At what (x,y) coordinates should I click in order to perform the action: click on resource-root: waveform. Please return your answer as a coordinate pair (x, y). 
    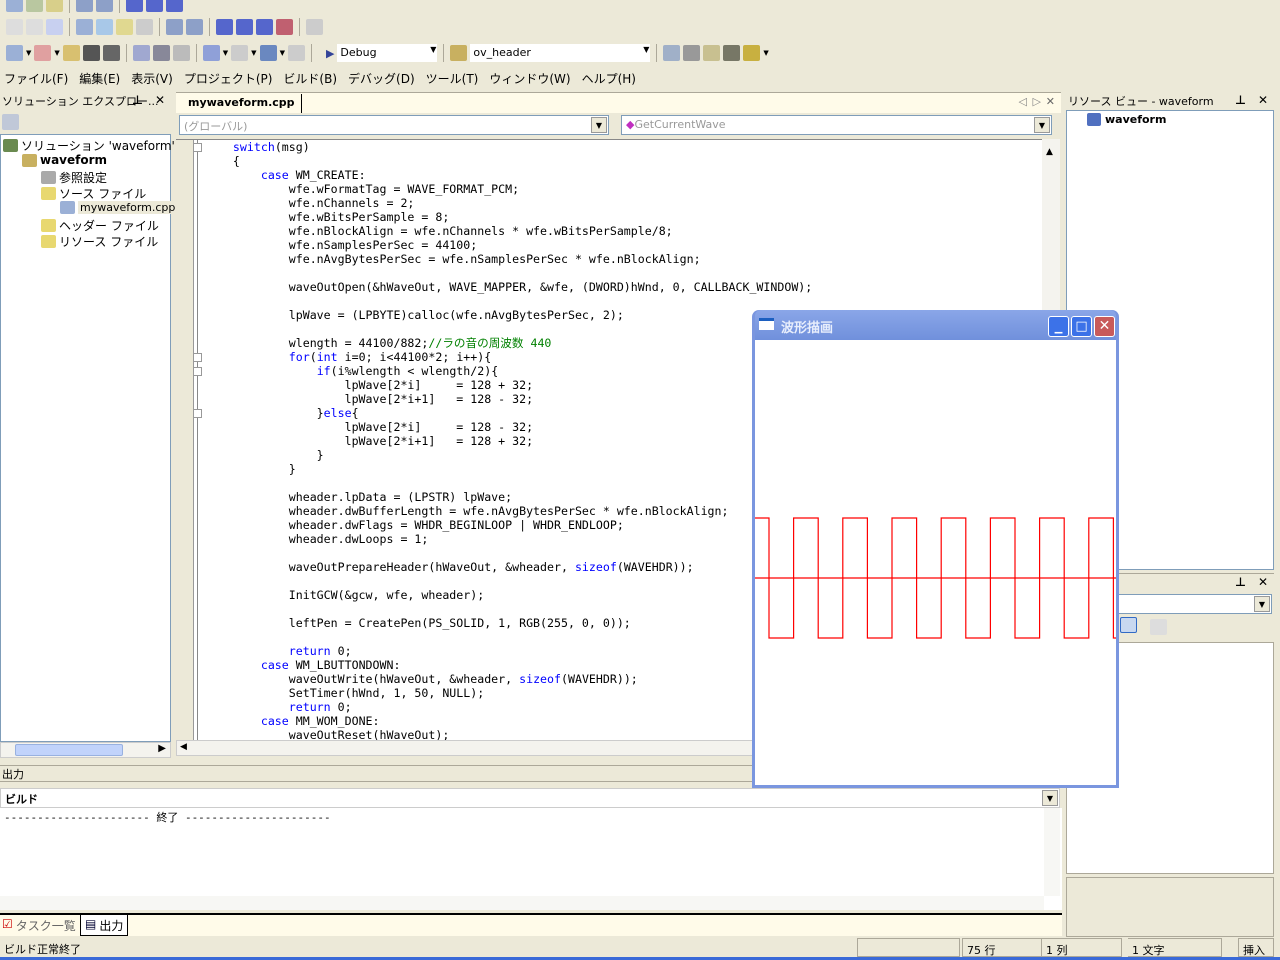
    Looking at the image, I should click on (1126, 119).